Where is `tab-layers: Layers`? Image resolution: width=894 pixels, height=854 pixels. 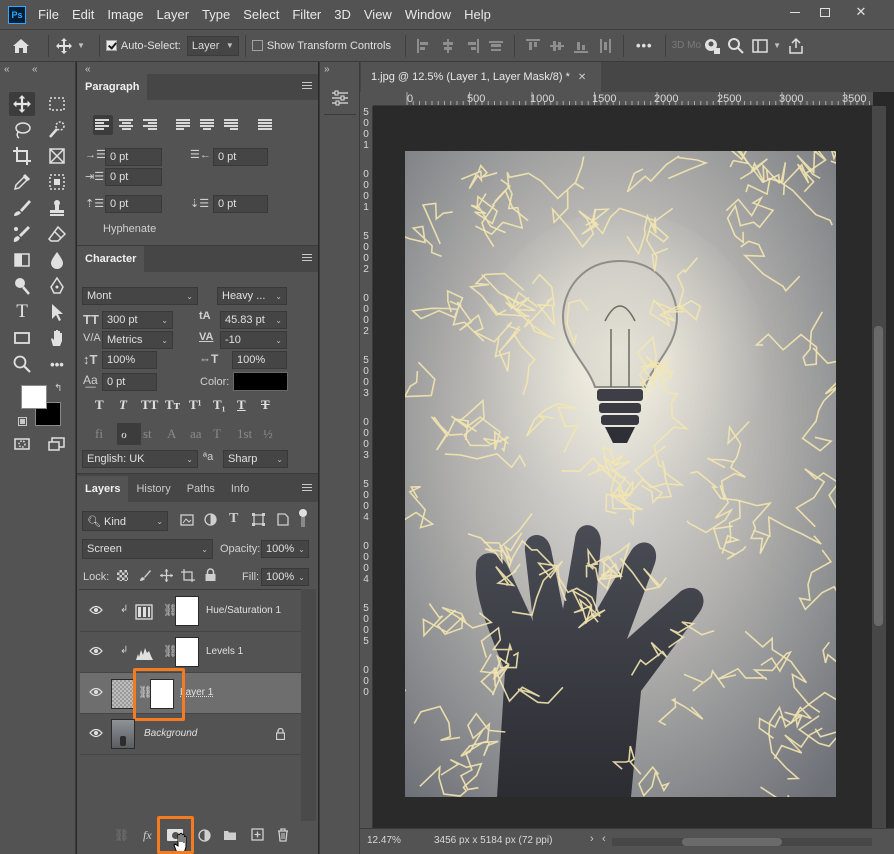
tab-layers: Layers is located at coordinates (103, 489).